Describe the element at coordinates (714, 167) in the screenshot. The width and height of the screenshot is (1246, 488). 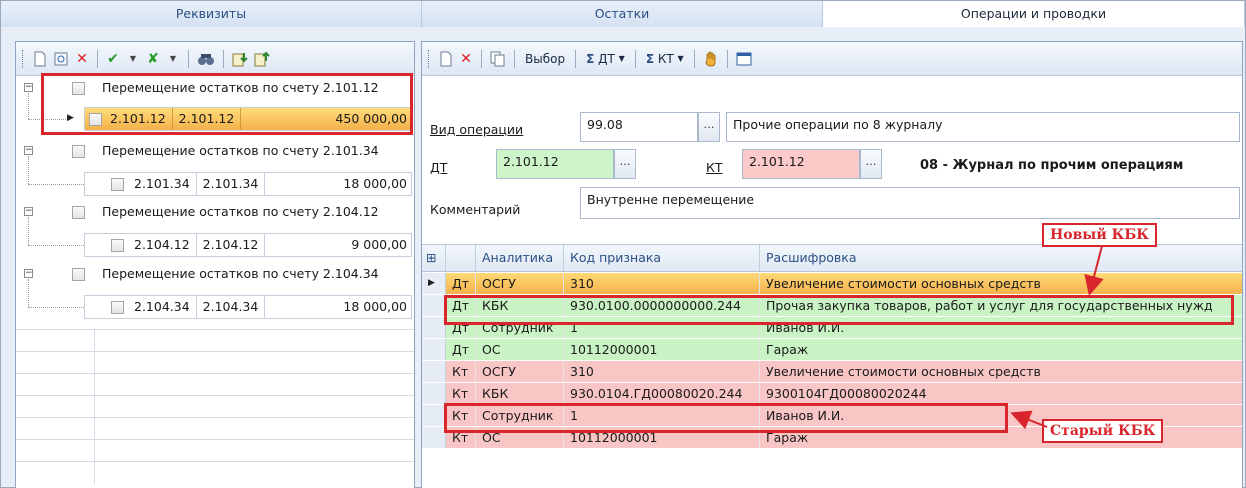
I see `kt-label: КТ` at that location.